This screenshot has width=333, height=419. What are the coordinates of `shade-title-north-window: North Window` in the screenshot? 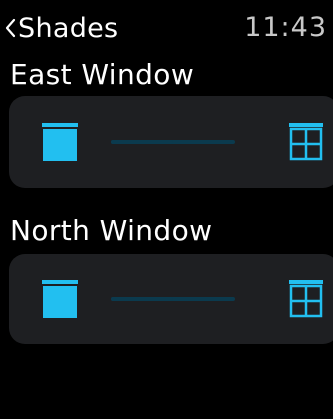 It's located at (111, 230).